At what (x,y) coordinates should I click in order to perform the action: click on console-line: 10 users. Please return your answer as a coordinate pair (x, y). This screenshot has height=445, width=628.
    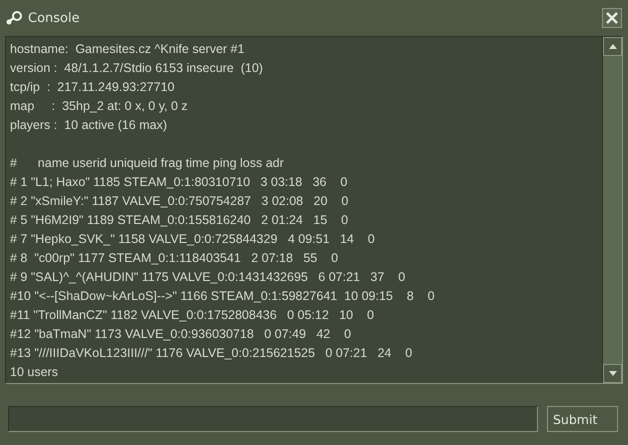
    Looking at the image, I should click on (34, 372).